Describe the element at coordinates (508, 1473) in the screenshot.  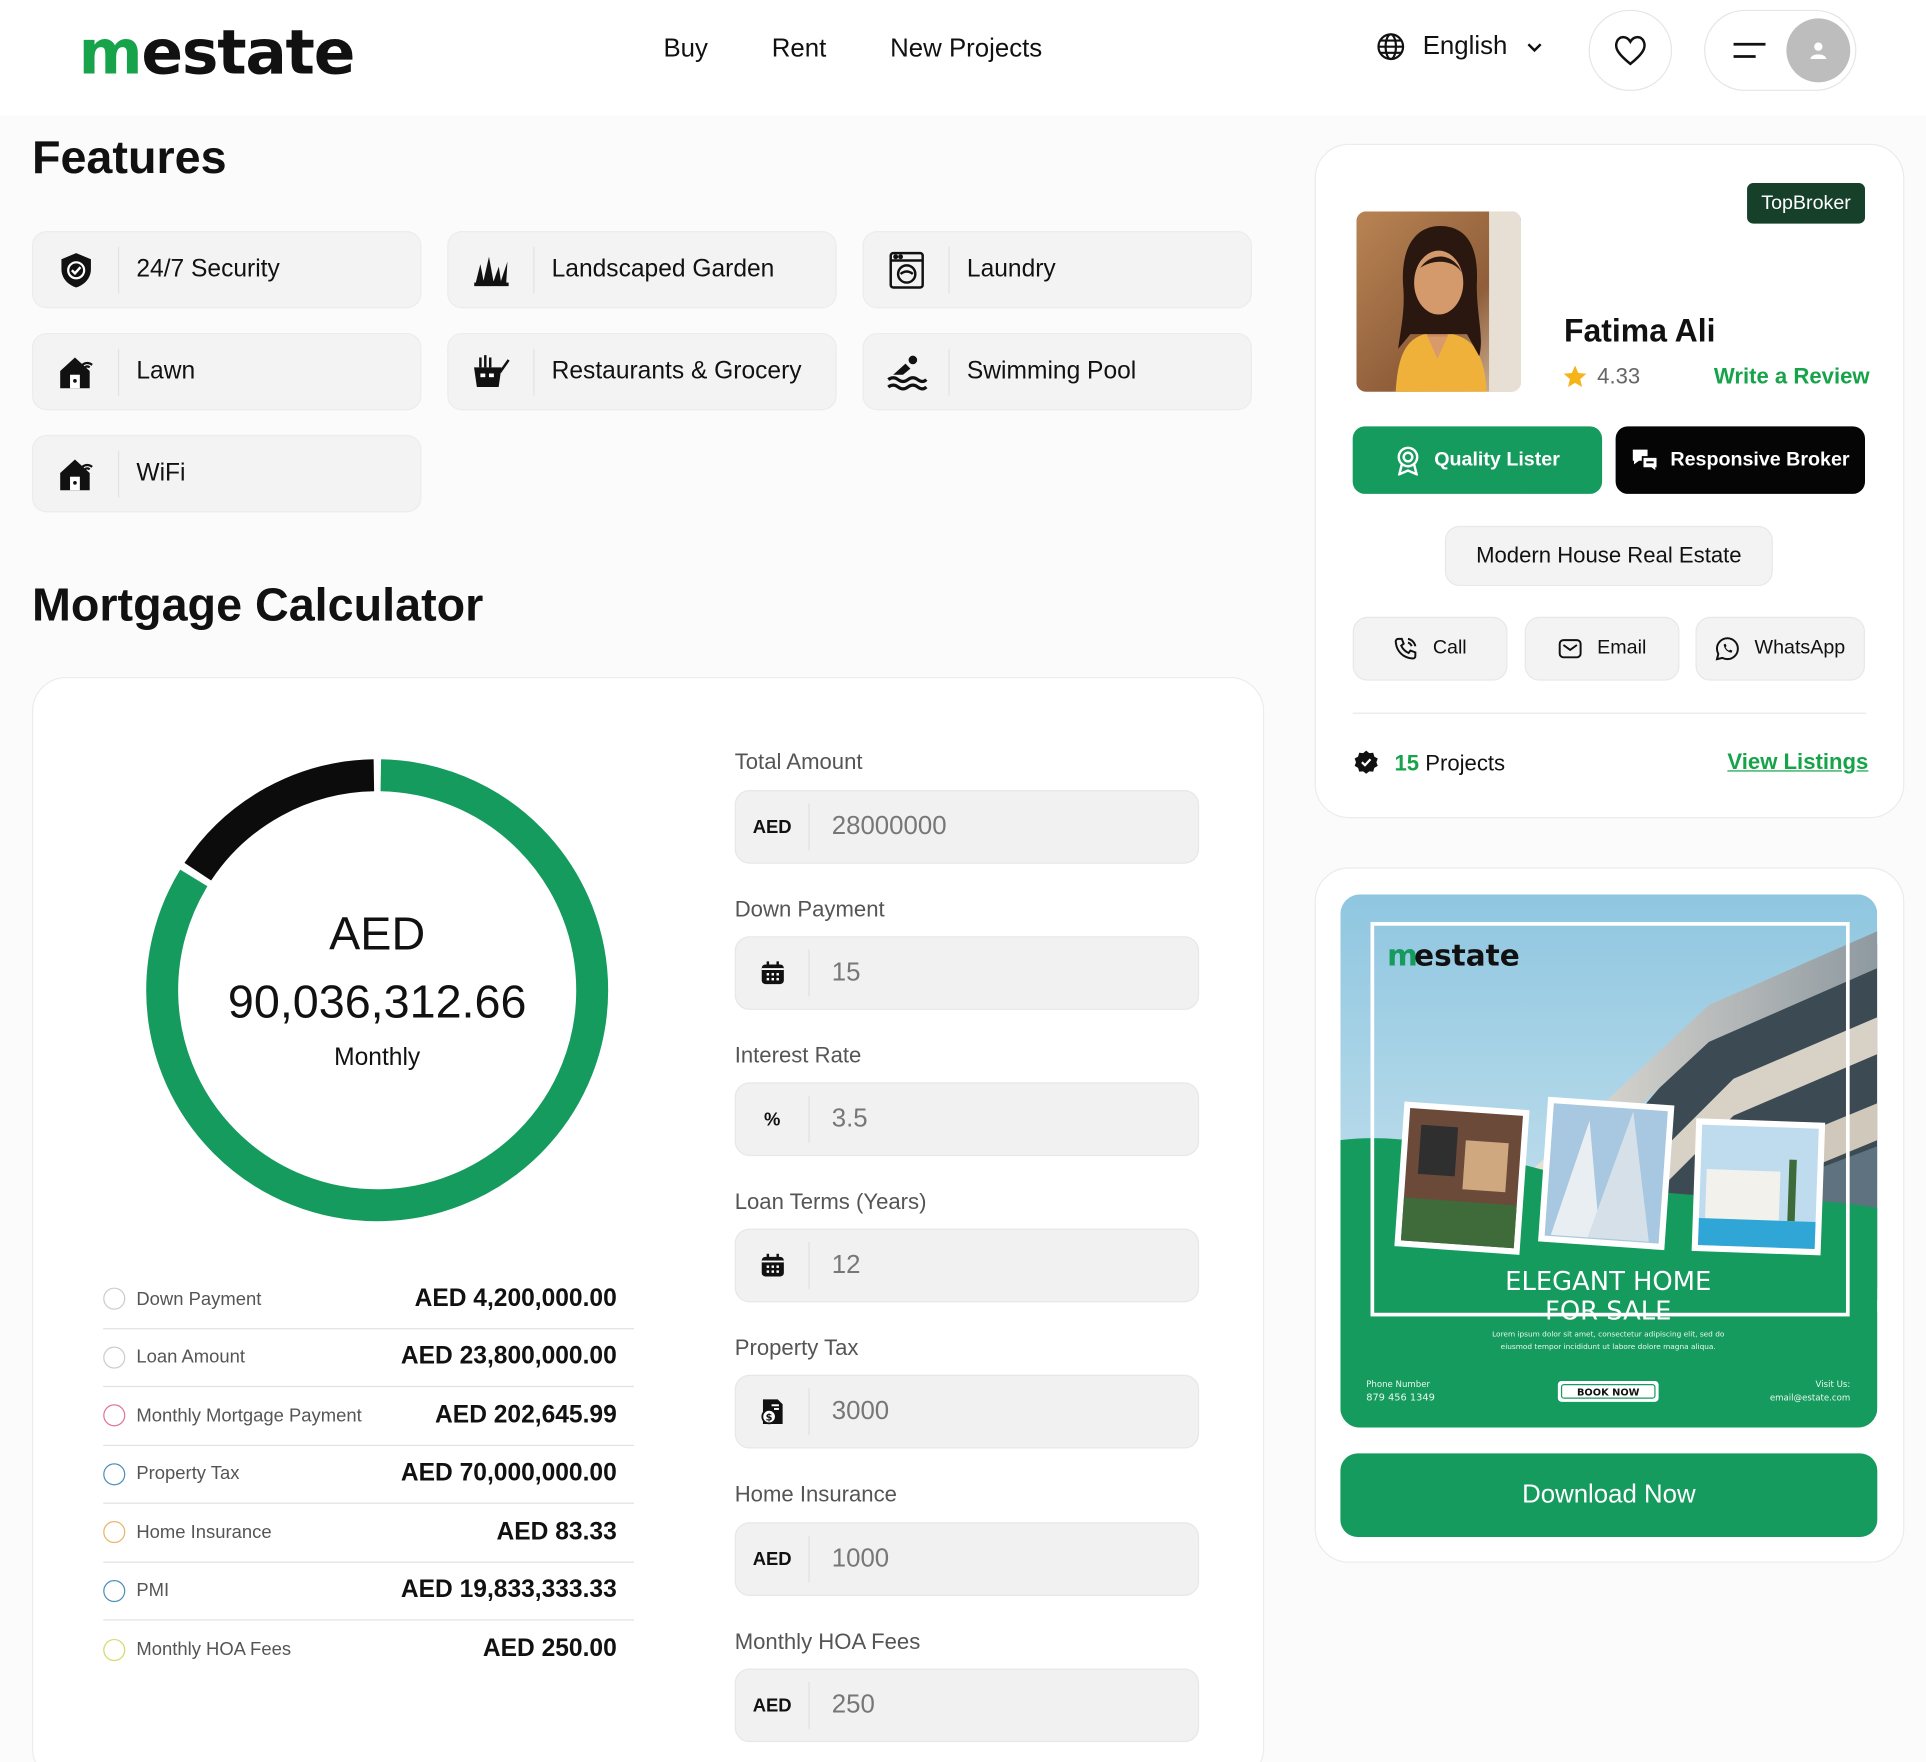
I see `legend-value: AED 70,000,000.00` at that location.